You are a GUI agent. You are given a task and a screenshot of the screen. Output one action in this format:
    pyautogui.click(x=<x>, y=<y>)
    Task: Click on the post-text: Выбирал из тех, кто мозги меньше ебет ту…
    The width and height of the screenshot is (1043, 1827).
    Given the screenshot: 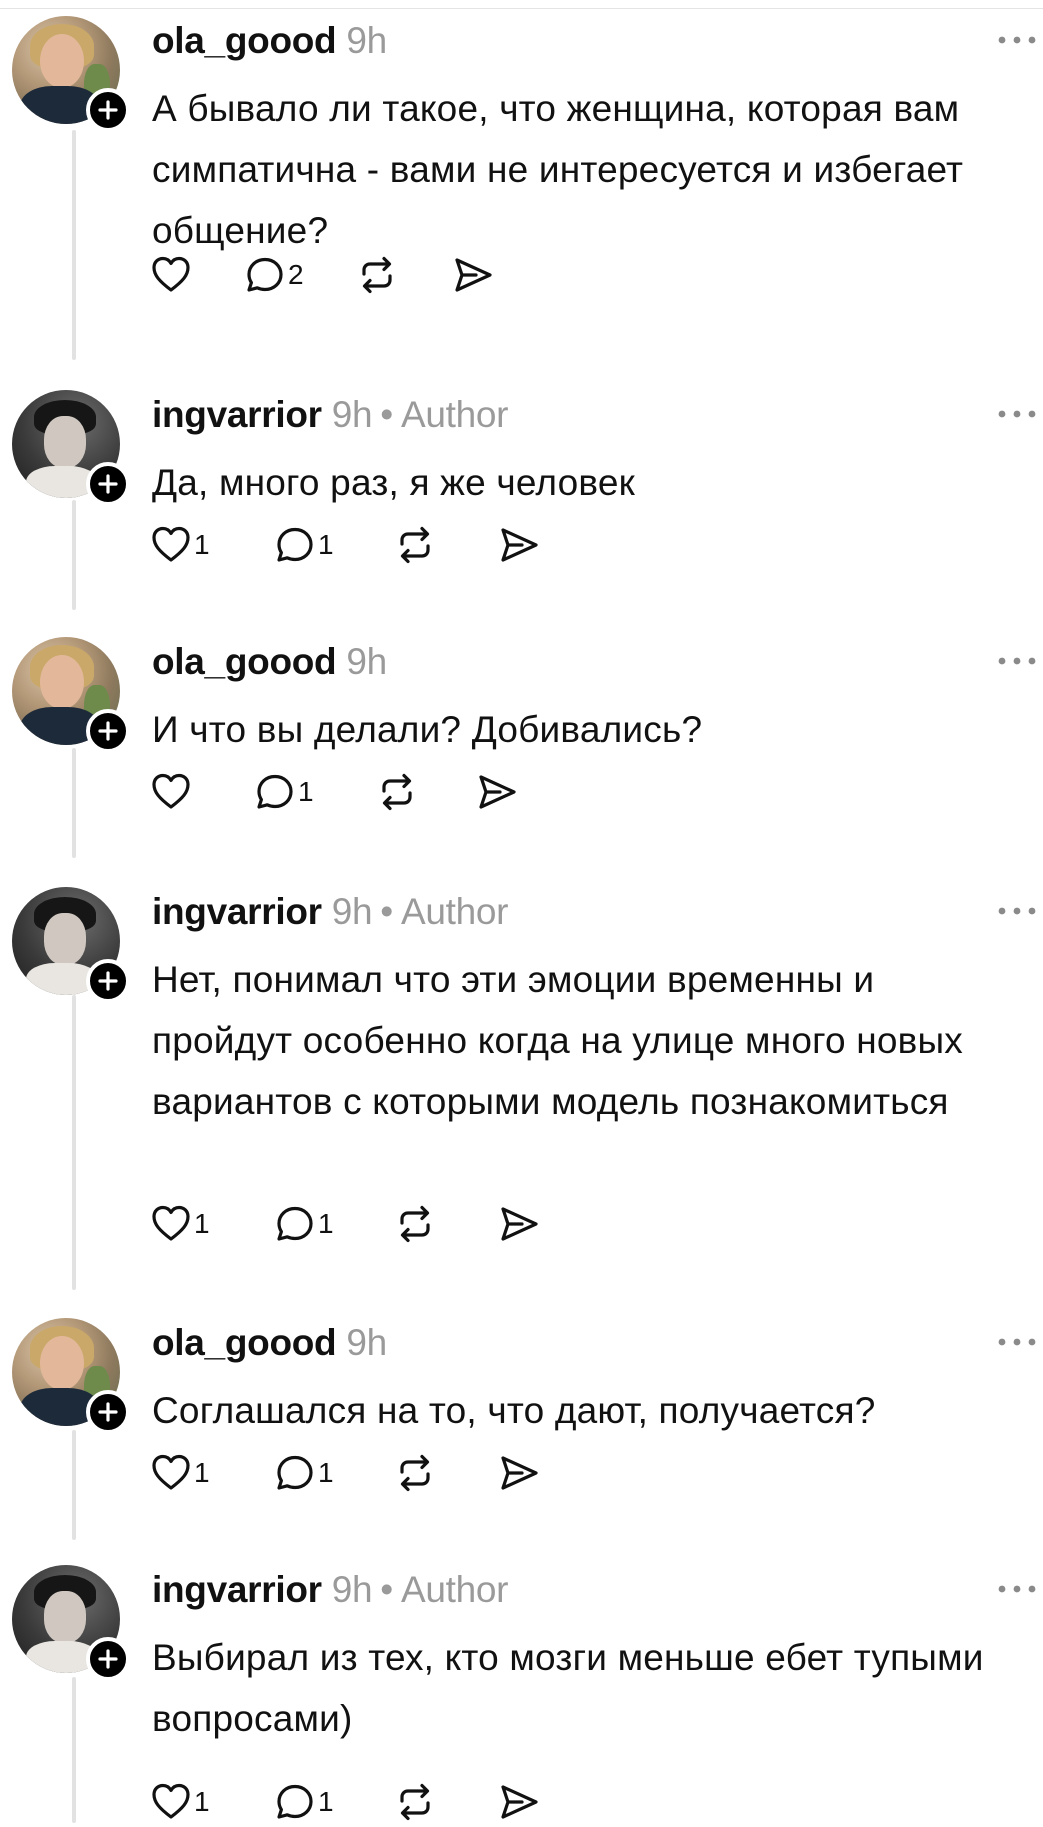 What is the action you would take?
    pyautogui.click(x=568, y=1688)
    